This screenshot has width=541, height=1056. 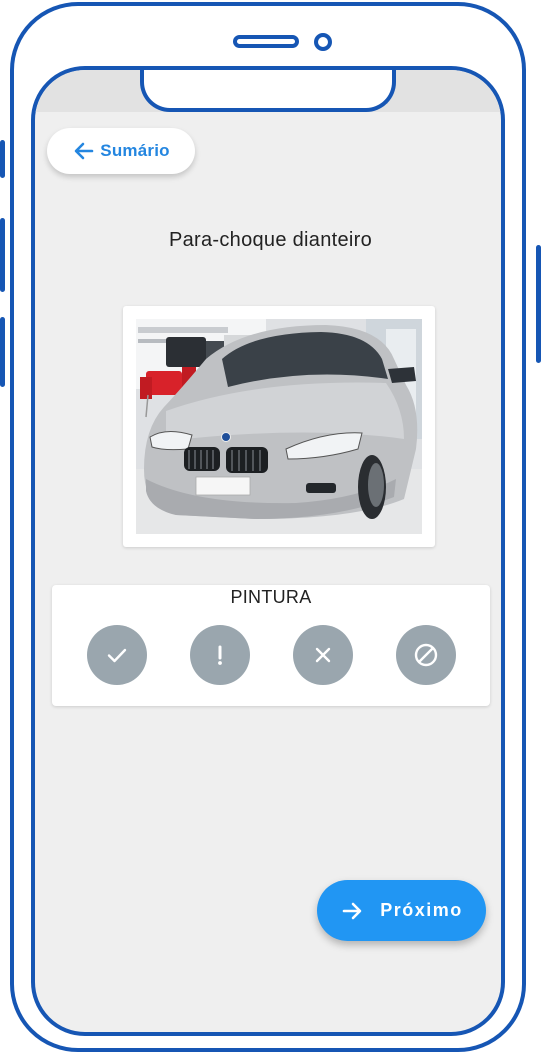 I want to click on back-to-summary-button: Sumário, so click(x=121, y=151).